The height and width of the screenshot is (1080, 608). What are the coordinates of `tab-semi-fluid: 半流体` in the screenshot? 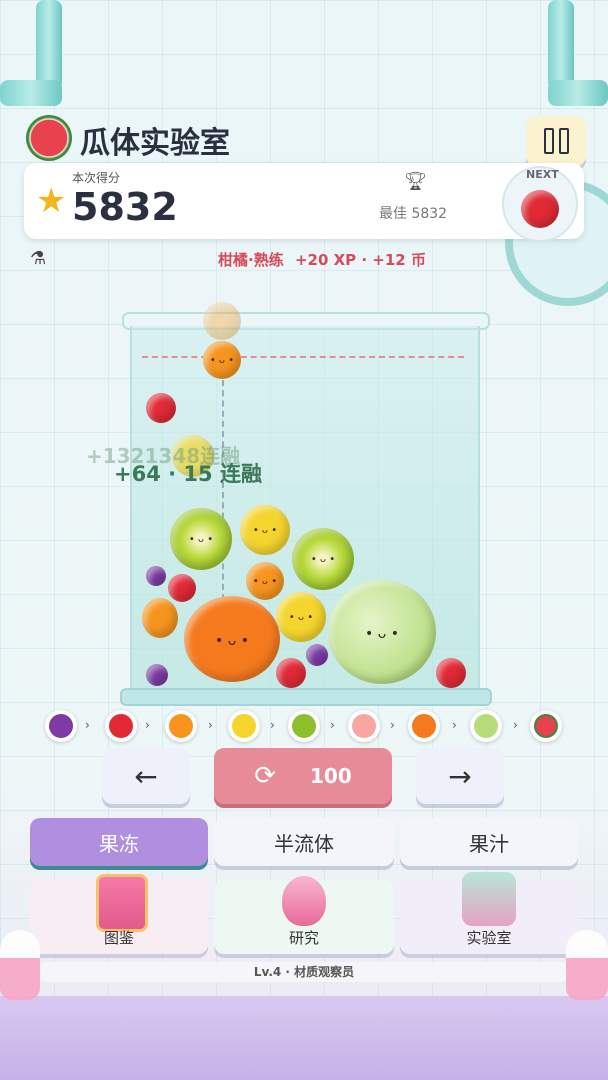 It's located at (304, 842).